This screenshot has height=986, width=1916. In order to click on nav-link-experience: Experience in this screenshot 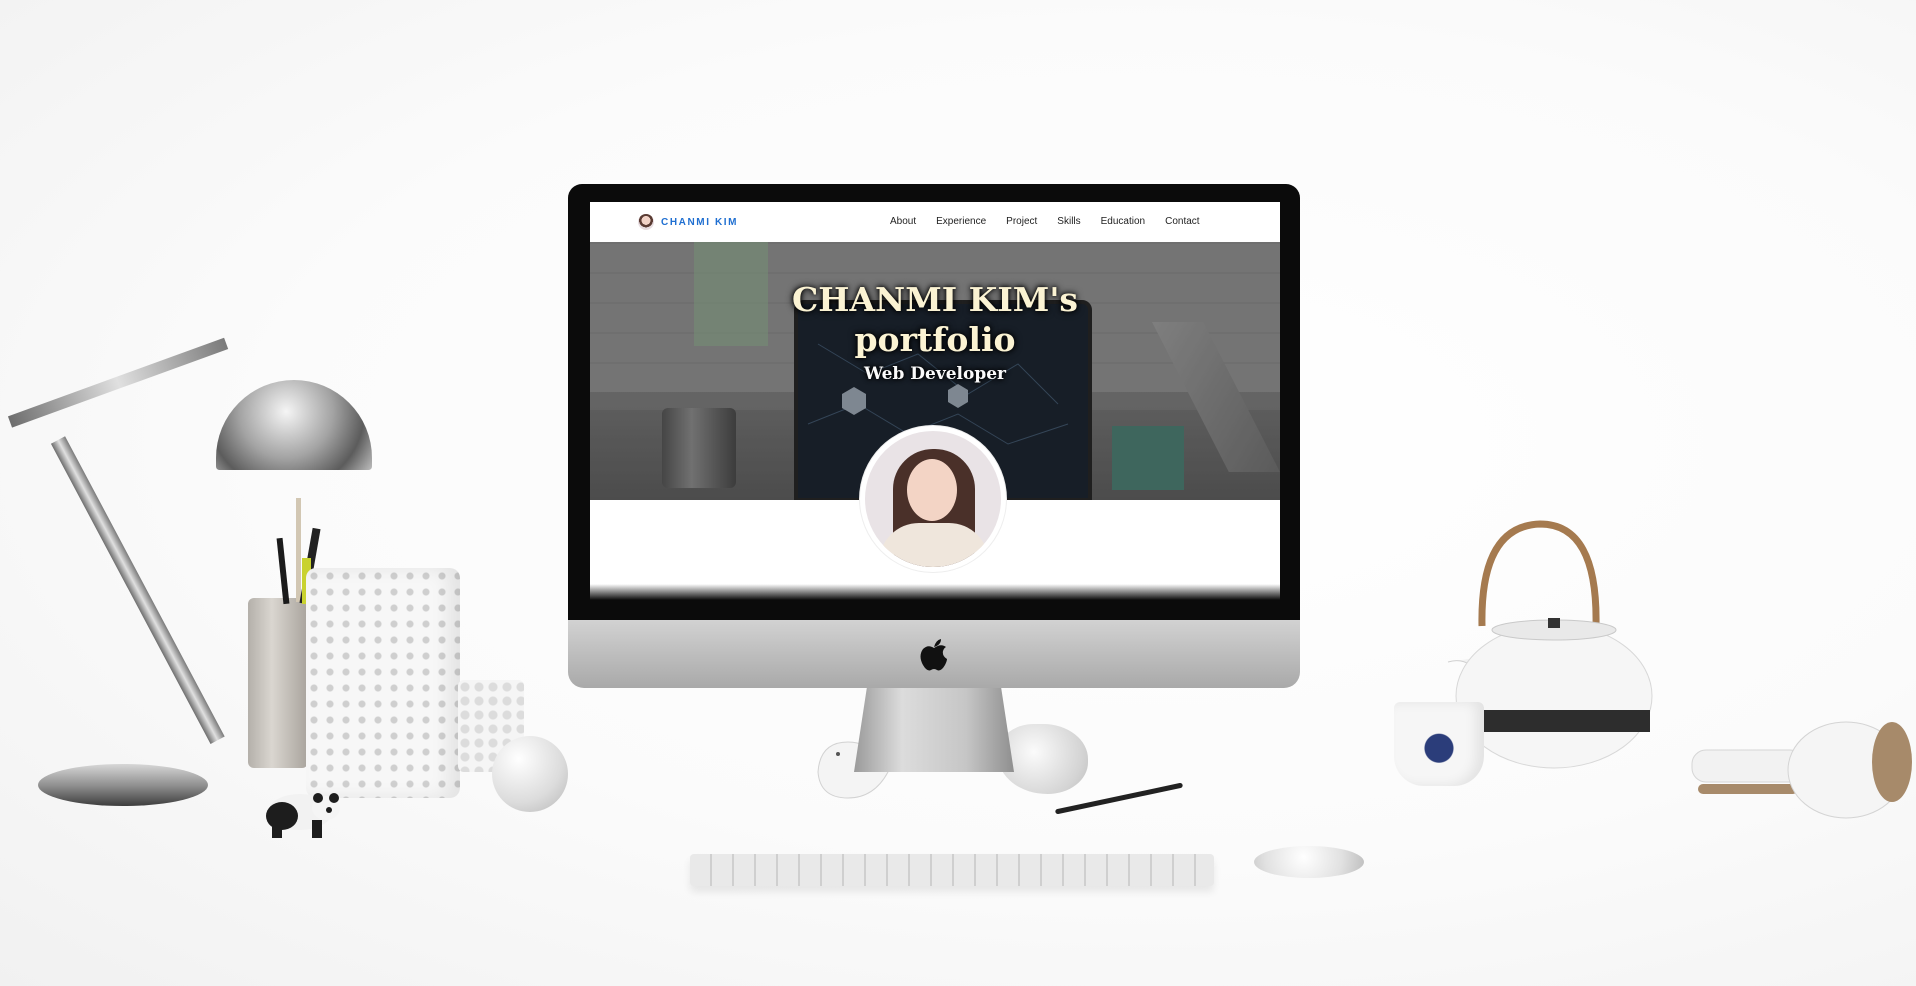, I will do `click(961, 221)`.